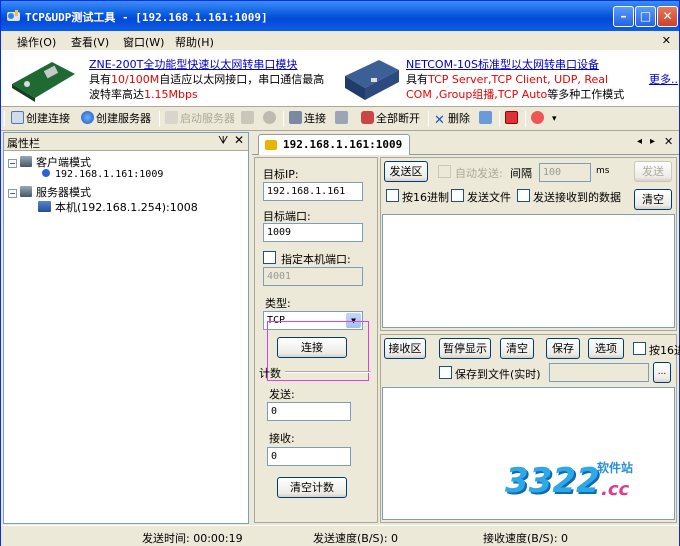 The height and width of the screenshot is (546, 680). Describe the element at coordinates (406, 171) in the screenshot. I see `send-area-button: 发送区` at that location.